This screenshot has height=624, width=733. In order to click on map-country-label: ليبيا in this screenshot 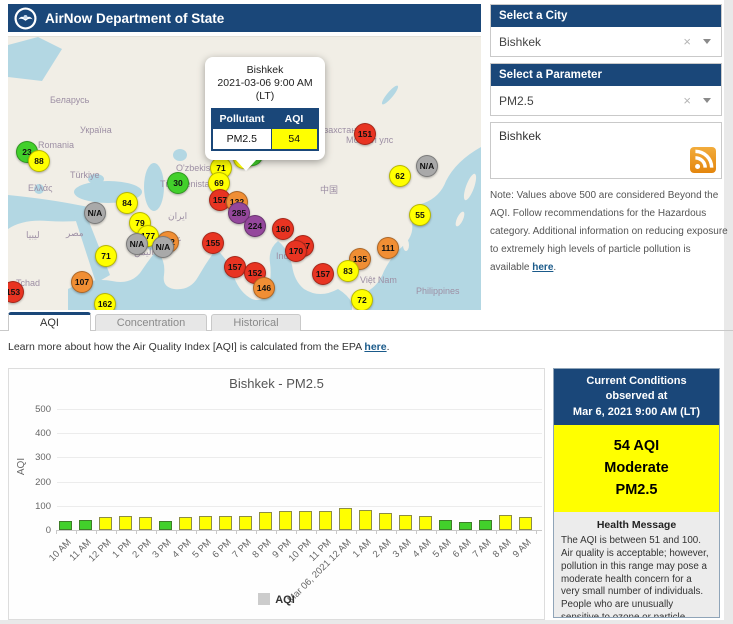, I will do `click(33, 235)`.